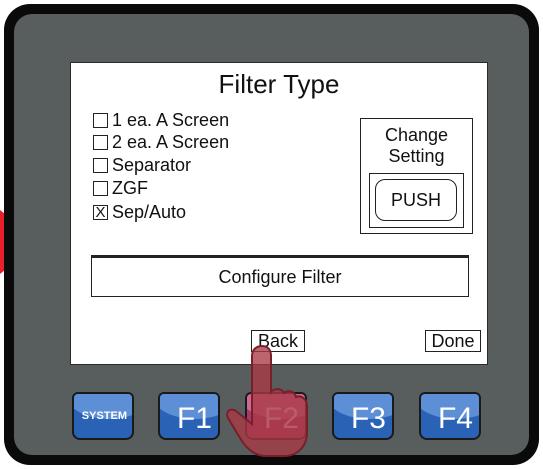  I want to click on f1-key: F1, so click(189, 416).